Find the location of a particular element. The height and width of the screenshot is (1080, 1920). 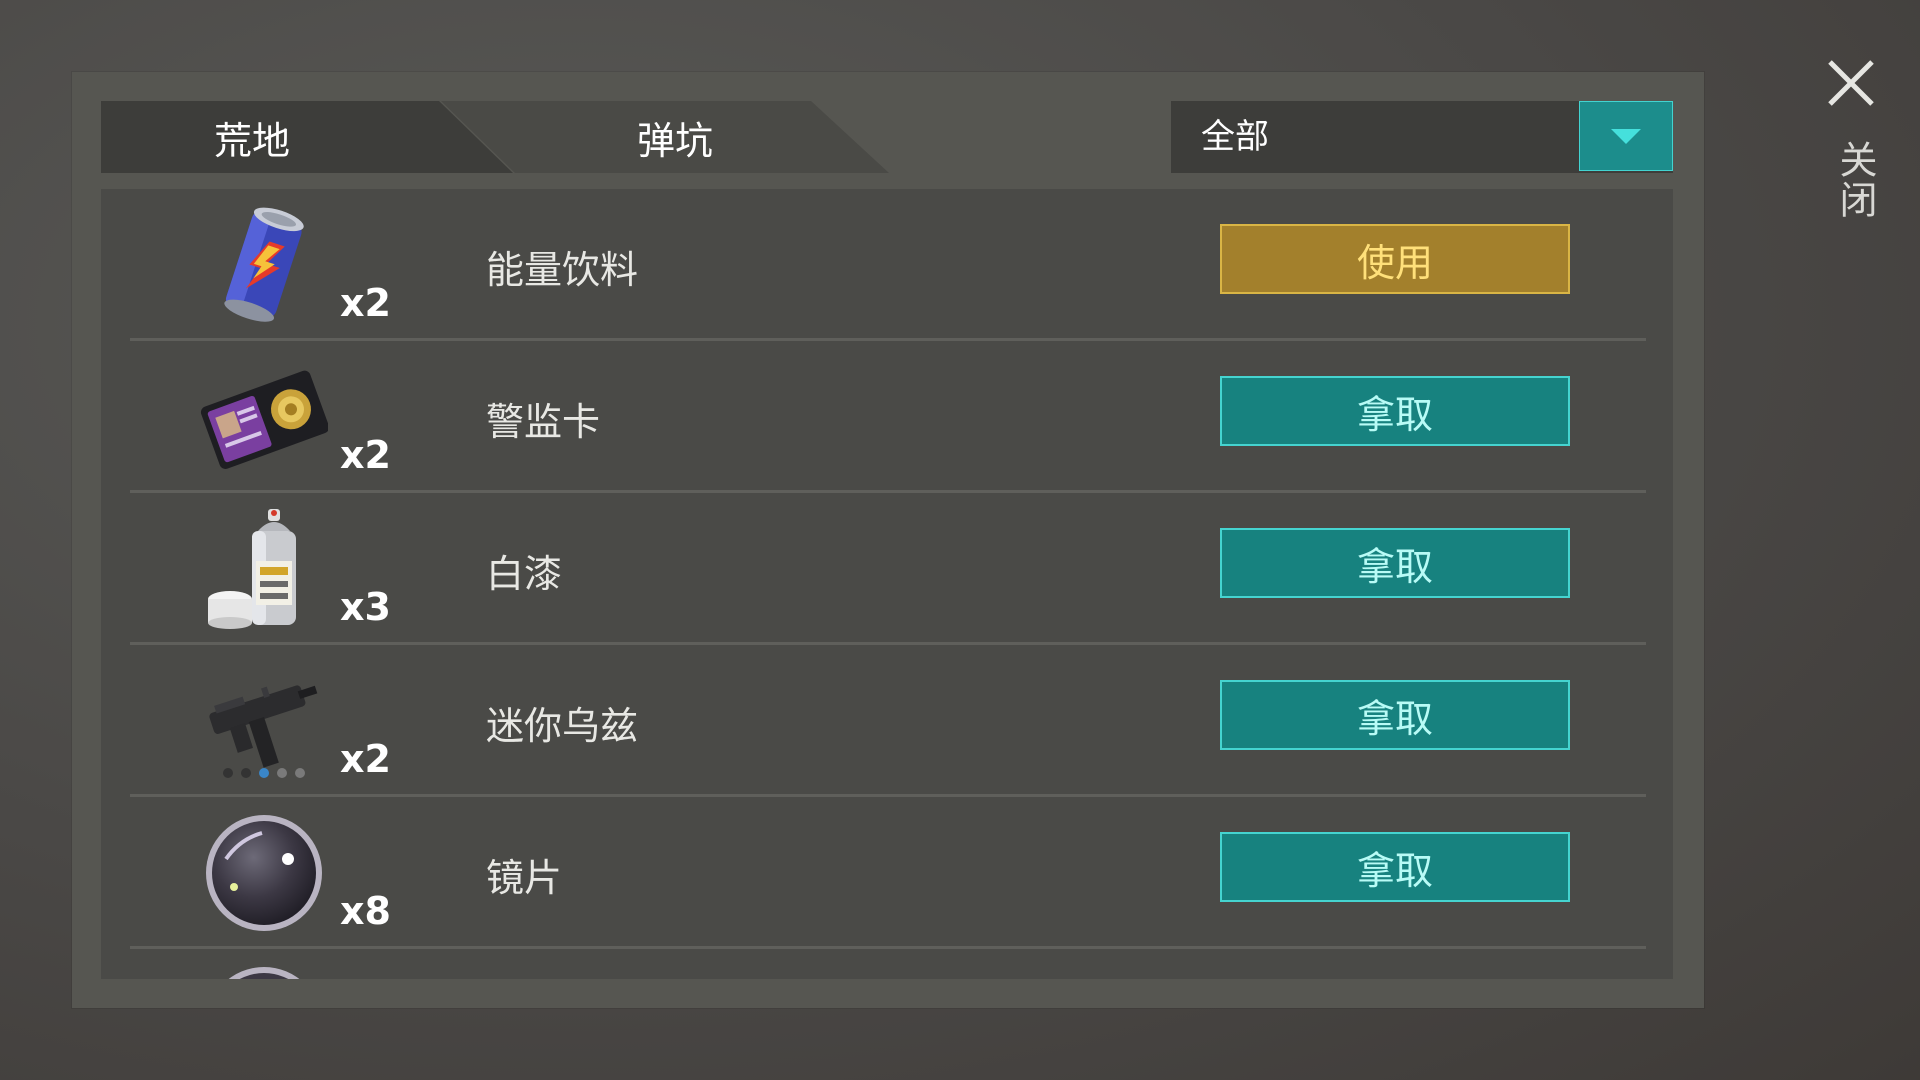

filter-dropdown: 全部 is located at coordinates (1422, 137).